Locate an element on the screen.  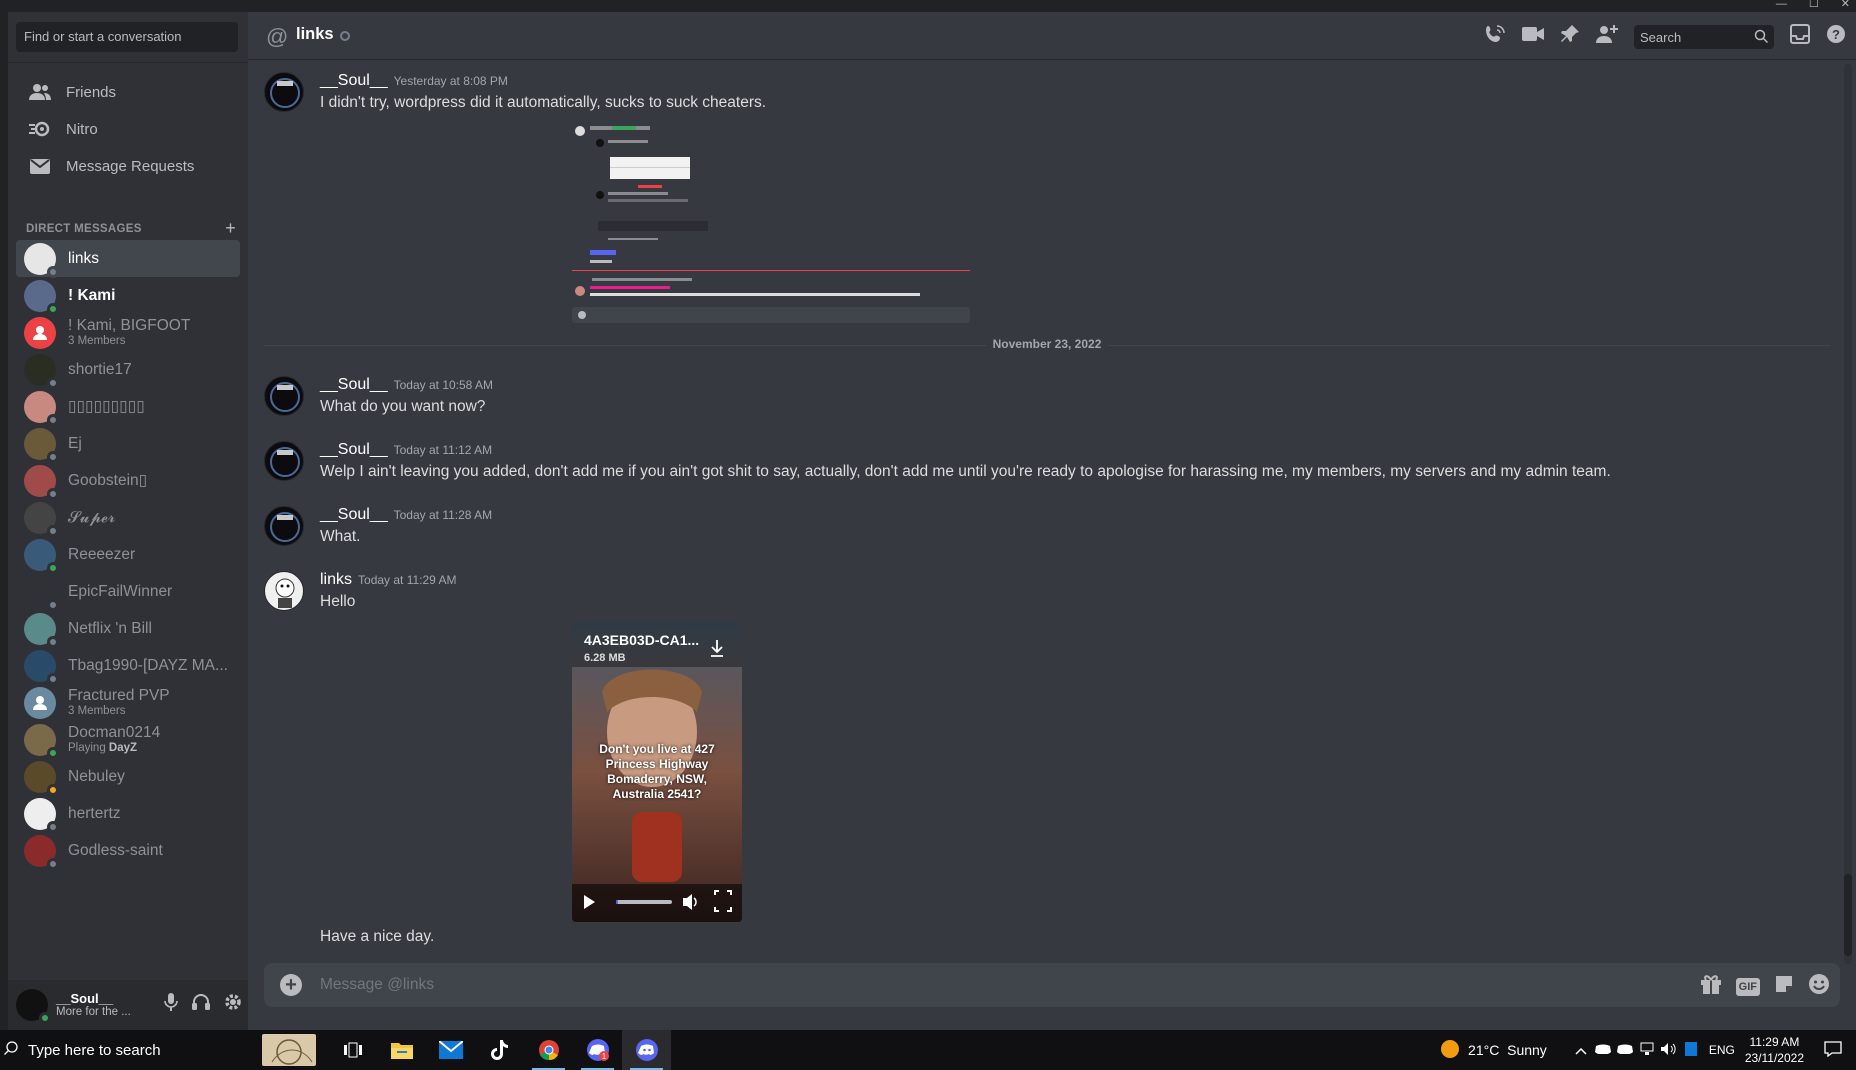
close-button: ✕ is located at coordinates (1845, 6).